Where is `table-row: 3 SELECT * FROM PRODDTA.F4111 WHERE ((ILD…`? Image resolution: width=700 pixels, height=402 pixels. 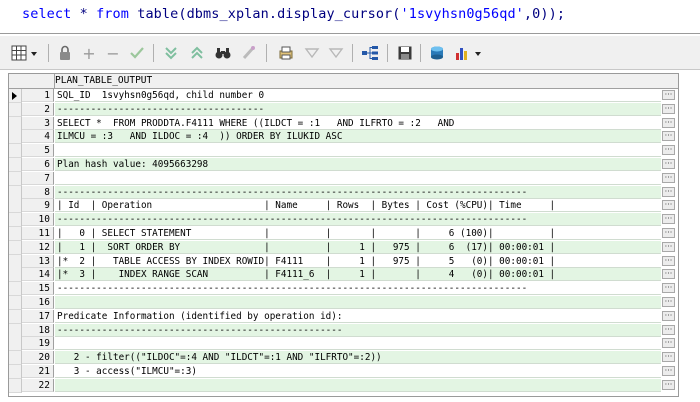 table-row: 3 SELECT * FROM PRODDTA.F4111 WHERE ((ILD… is located at coordinates (343, 123).